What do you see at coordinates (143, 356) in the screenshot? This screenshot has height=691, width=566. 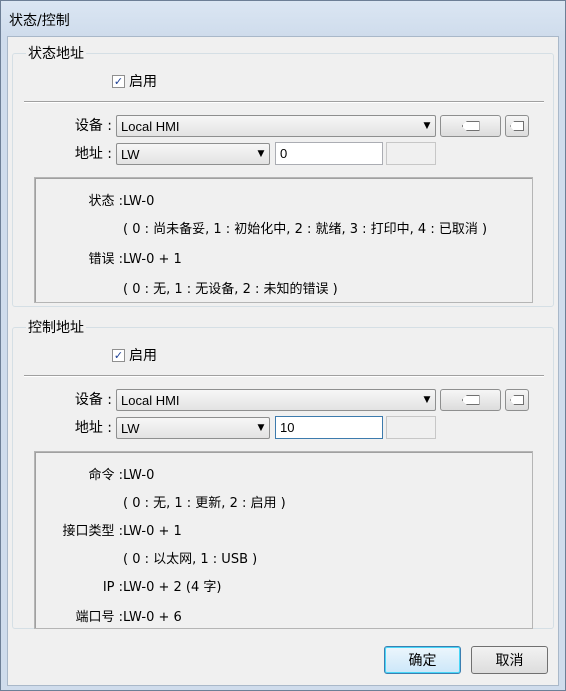 I see `control-enable-label: 启用` at bounding box center [143, 356].